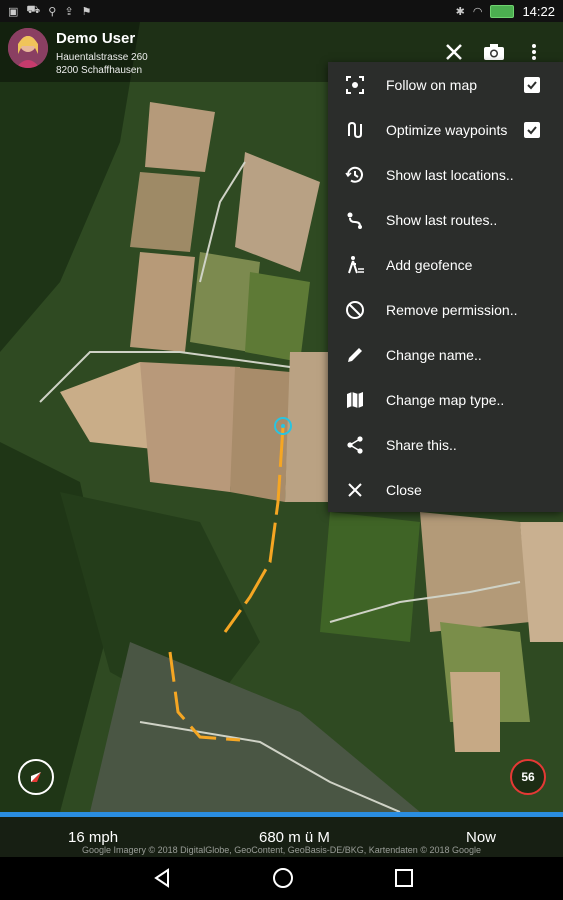  Describe the element at coordinates (355, 130) in the screenshot. I see `route-optimize-icon` at that location.